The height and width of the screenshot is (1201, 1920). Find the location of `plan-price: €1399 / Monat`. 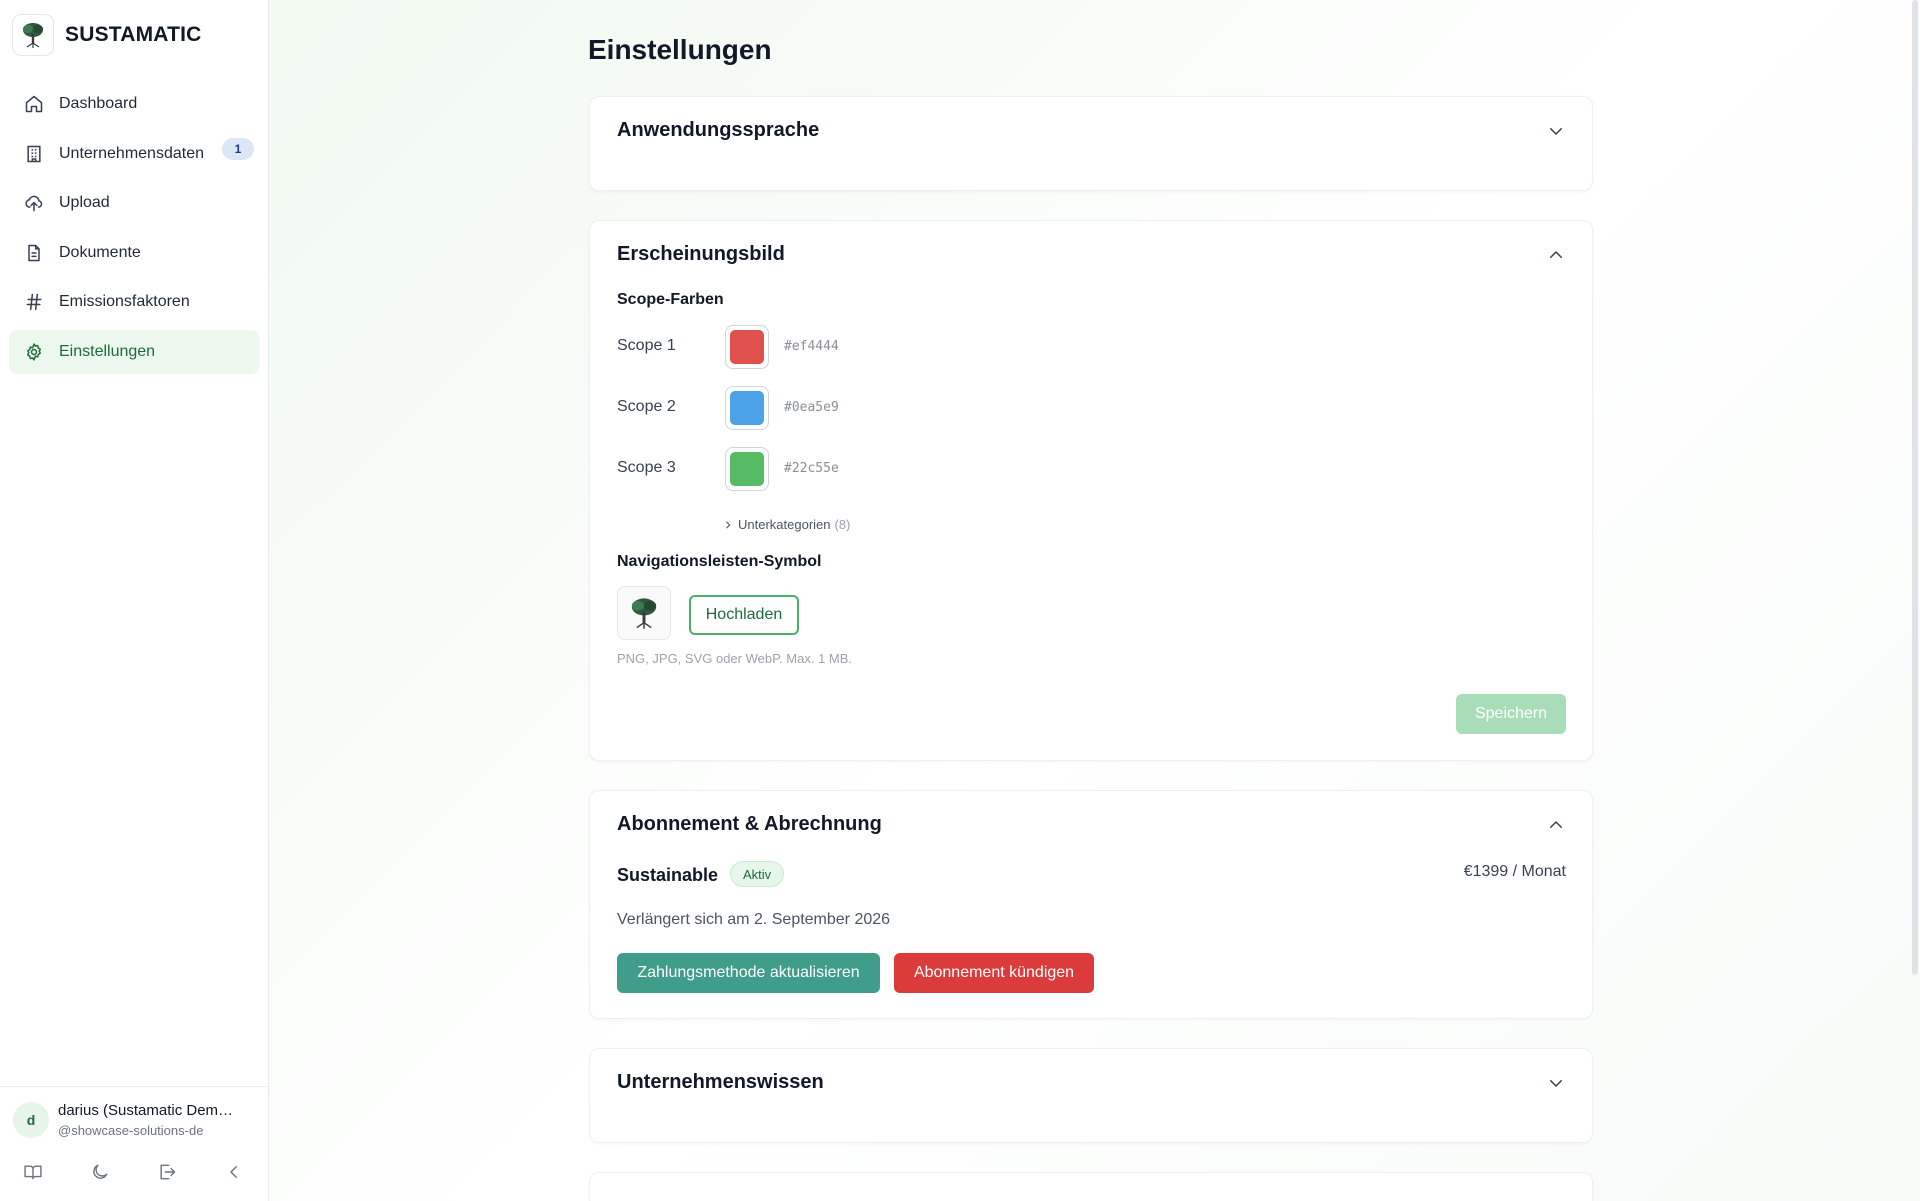

plan-price: €1399 / Monat is located at coordinates (1514, 871).